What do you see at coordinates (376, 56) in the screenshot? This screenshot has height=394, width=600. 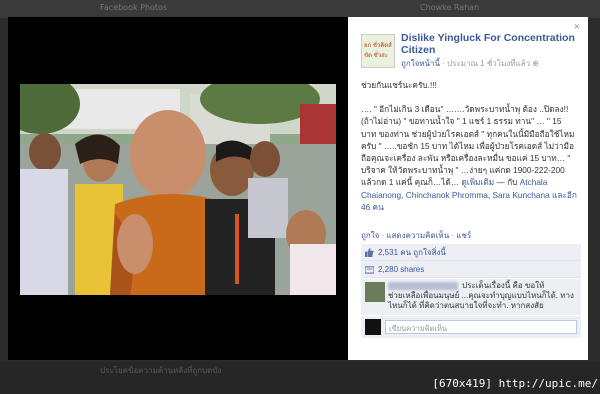 I see `avatar-text: ขัด ชั่วสะ` at bounding box center [376, 56].